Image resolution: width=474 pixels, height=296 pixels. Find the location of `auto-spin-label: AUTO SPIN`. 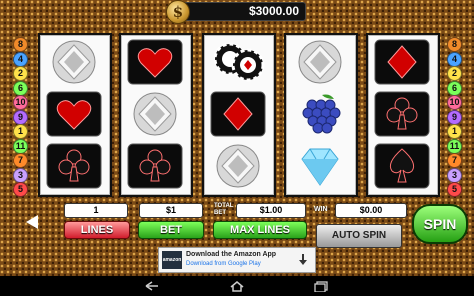

auto-spin-label: AUTO SPIN is located at coordinates (359, 235).